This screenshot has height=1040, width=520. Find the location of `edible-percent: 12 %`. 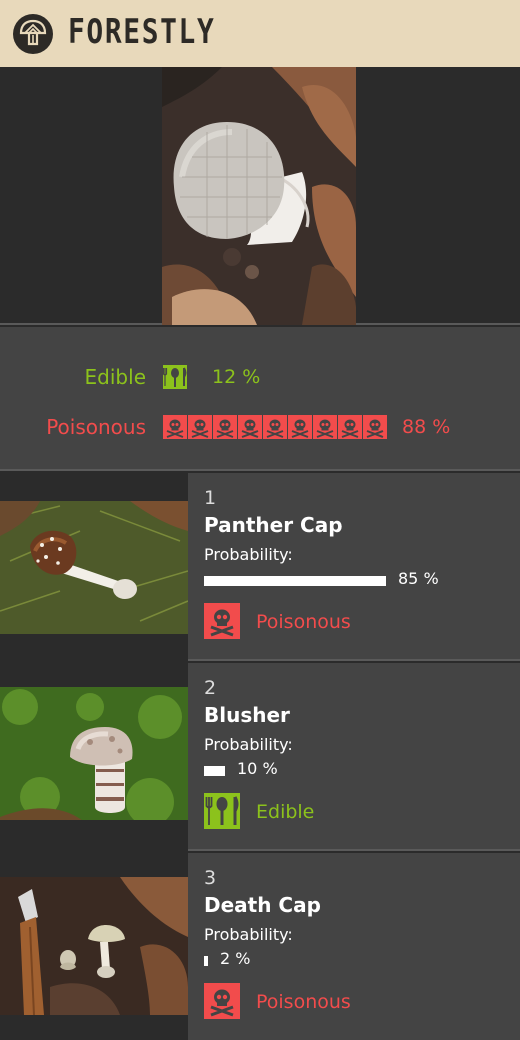

edible-percent: 12 % is located at coordinates (236, 377).